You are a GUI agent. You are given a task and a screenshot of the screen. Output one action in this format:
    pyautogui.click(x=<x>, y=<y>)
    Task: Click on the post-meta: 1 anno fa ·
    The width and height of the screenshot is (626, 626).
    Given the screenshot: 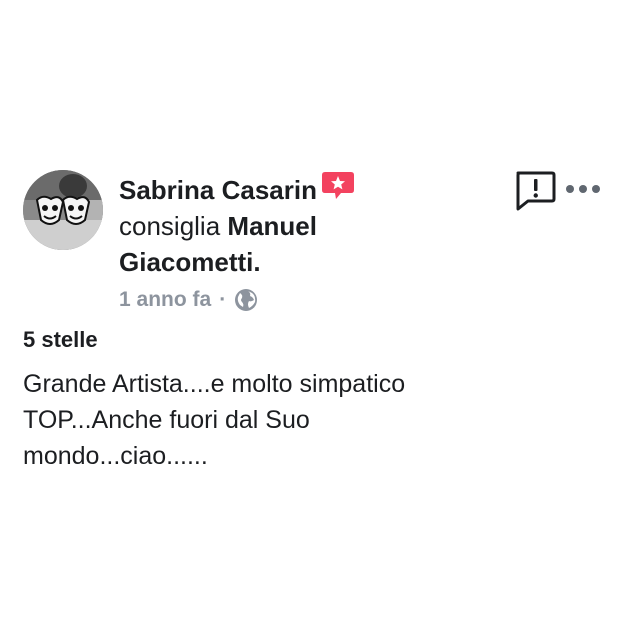 What is the action you would take?
    pyautogui.click(x=188, y=300)
    